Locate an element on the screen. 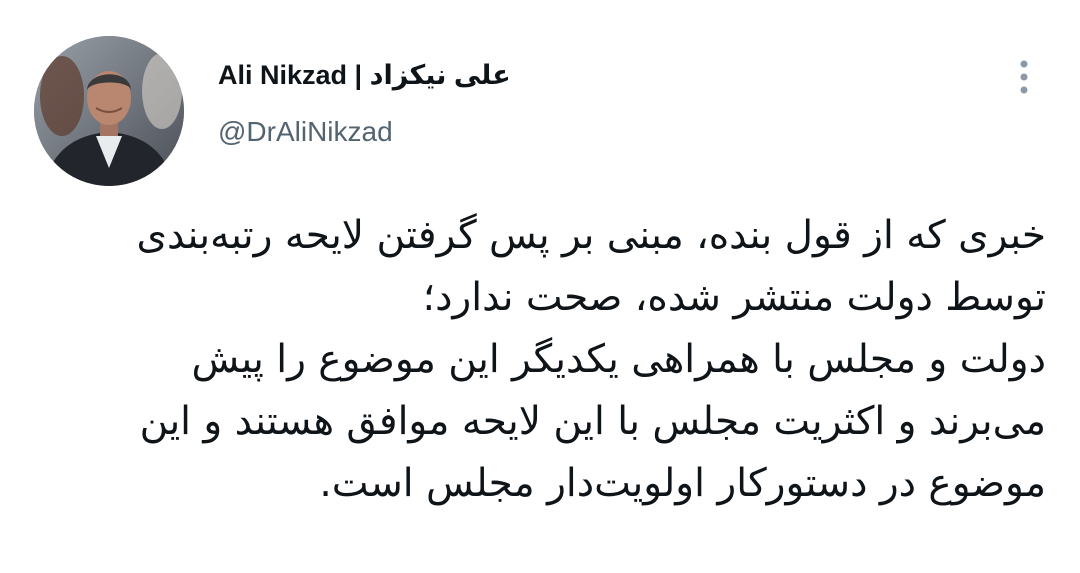 The image size is (1080, 573). avatar is located at coordinates (109, 111).